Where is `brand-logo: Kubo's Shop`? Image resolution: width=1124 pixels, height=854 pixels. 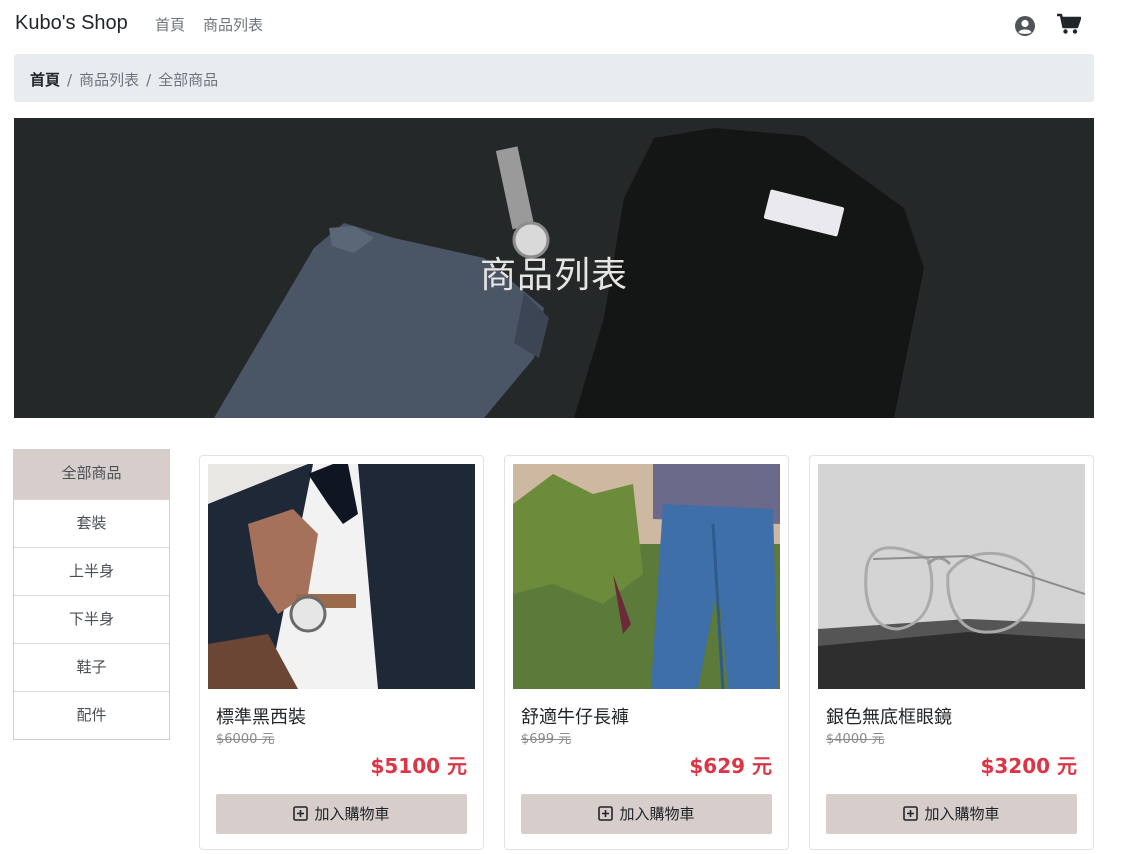 brand-logo: Kubo's Shop is located at coordinates (71, 23).